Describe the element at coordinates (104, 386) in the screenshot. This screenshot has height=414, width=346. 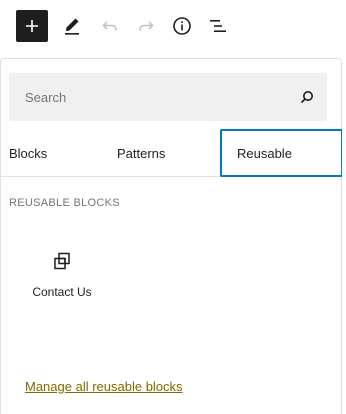
I see `manage-reusable-blocks-link: Manage all reusable blocks` at that location.